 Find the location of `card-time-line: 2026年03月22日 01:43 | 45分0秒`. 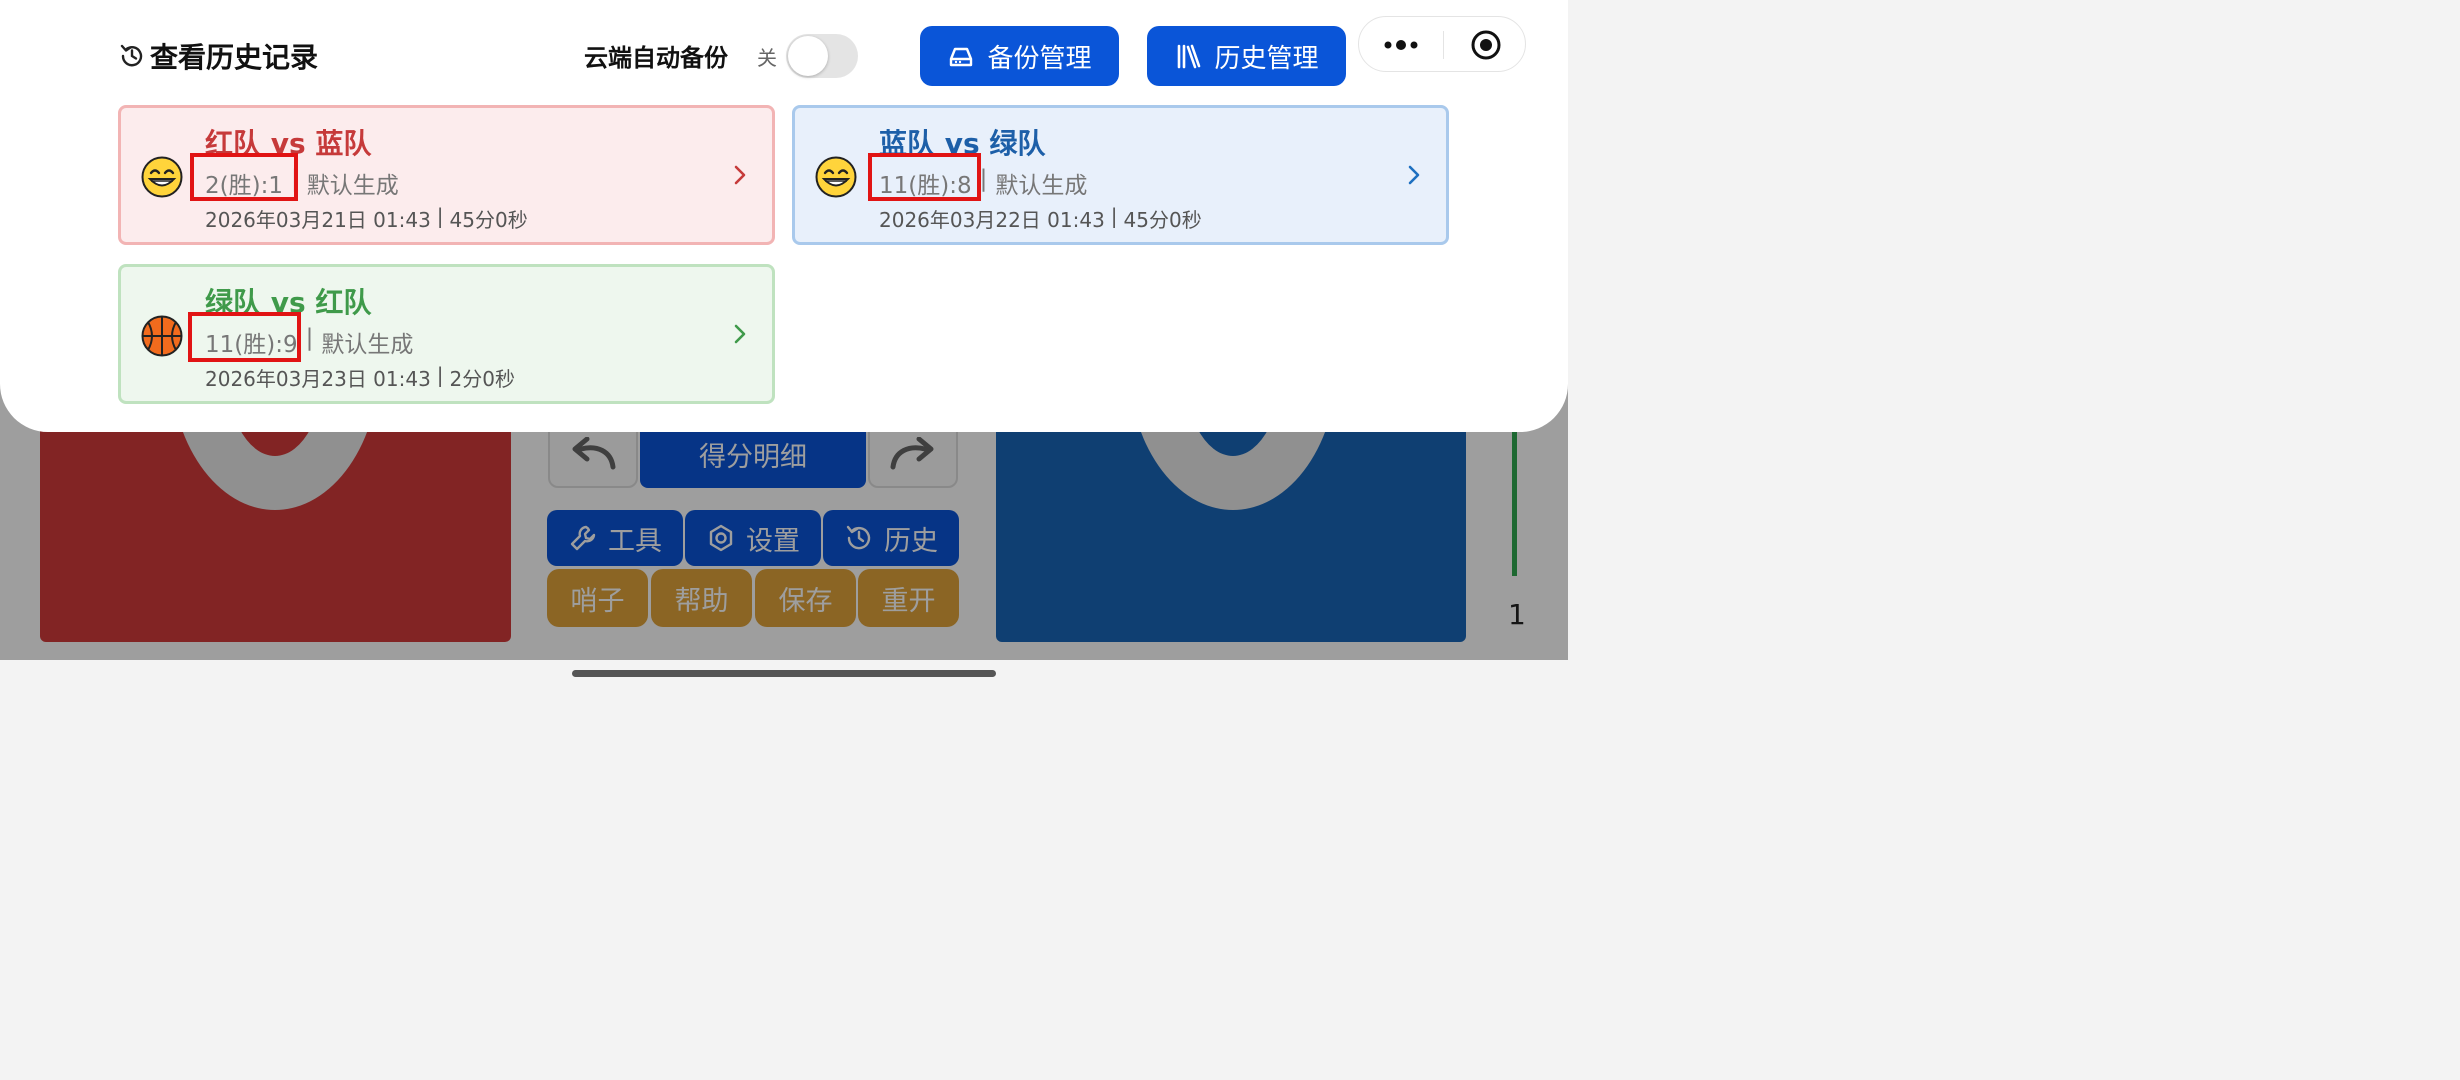

card-time-line: 2026年03月22日 01:43 | 45分0秒 is located at coordinates (1040, 218).